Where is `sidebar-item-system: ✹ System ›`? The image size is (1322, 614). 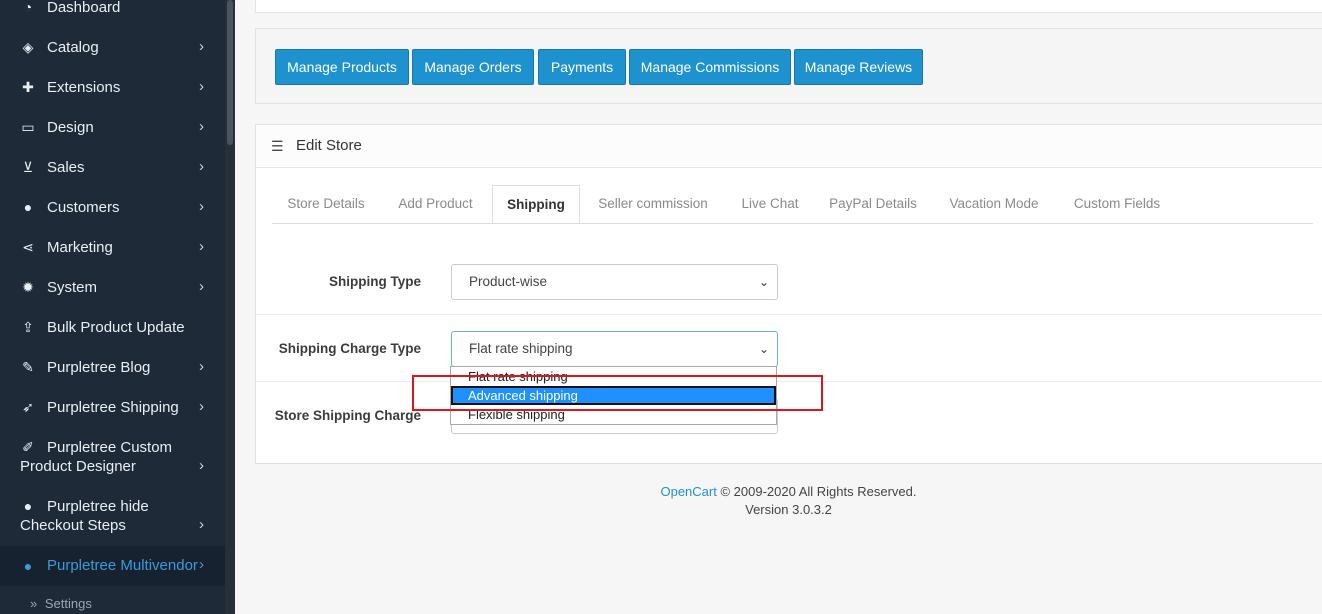 sidebar-item-system: ✹ System › is located at coordinates (112, 288).